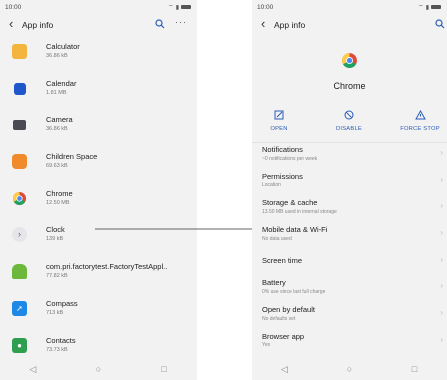 The width and height of the screenshot is (447, 380). What do you see at coordinates (20, 88) in the screenshot?
I see `calendar-icon` at bounding box center [20, 88].